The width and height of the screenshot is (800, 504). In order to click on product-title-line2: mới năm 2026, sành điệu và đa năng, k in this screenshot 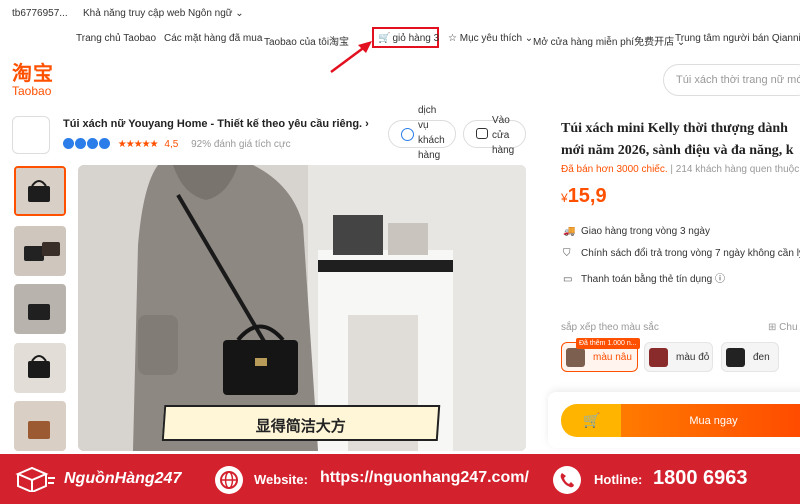, I will do `click(677, 150)`.